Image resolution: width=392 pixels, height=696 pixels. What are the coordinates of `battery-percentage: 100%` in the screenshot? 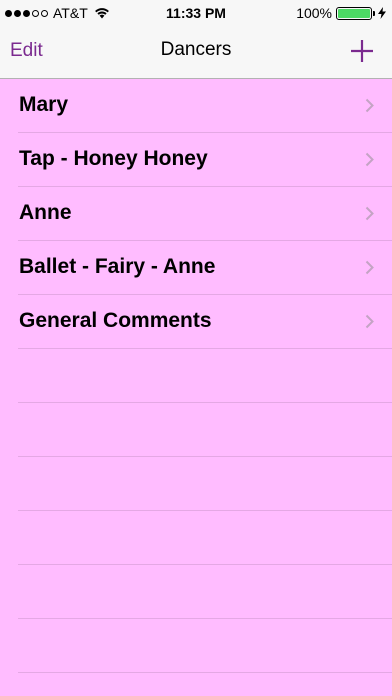 It's located at (314, 13).